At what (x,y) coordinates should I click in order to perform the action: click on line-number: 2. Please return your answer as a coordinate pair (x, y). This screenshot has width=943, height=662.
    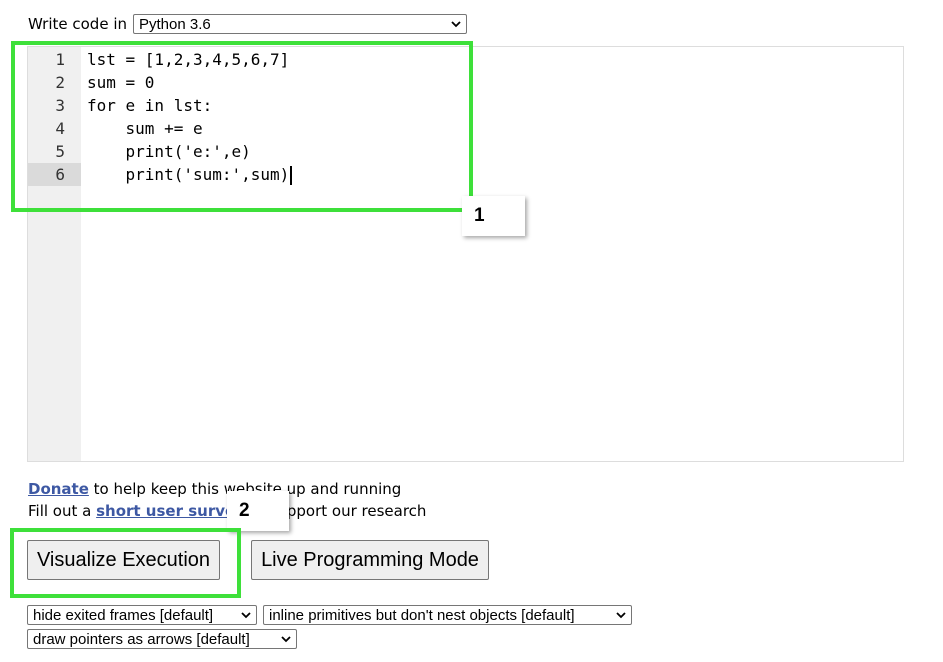
    Looking at the image, I should click on (60, 82).